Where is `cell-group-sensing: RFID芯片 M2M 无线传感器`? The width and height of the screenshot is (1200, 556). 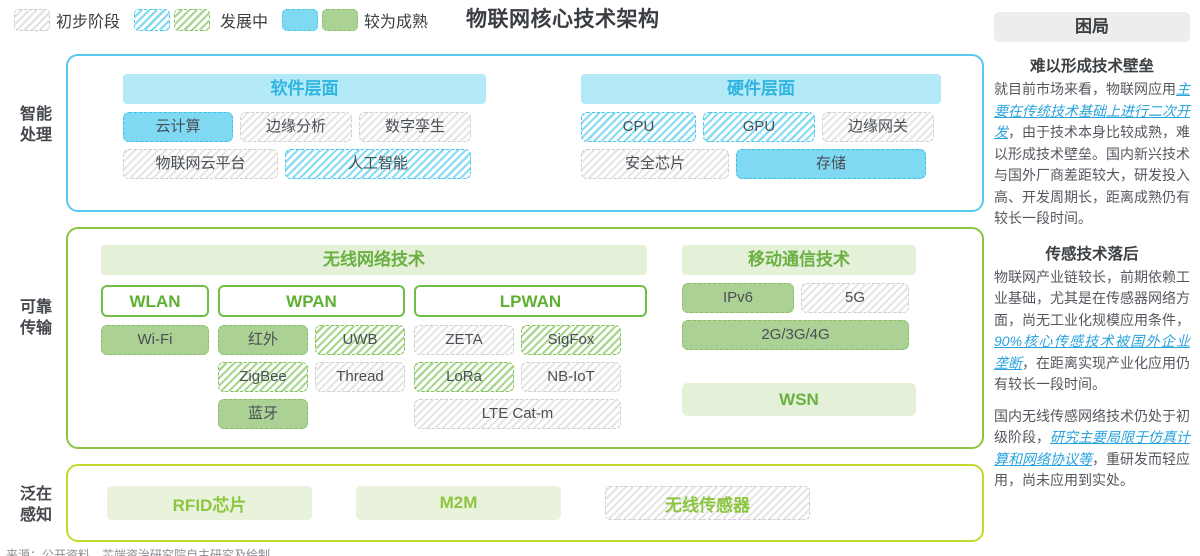 cell-group-sensing: RFID芯片 M2M 无线传感器 is located at coordinates (525, 493).